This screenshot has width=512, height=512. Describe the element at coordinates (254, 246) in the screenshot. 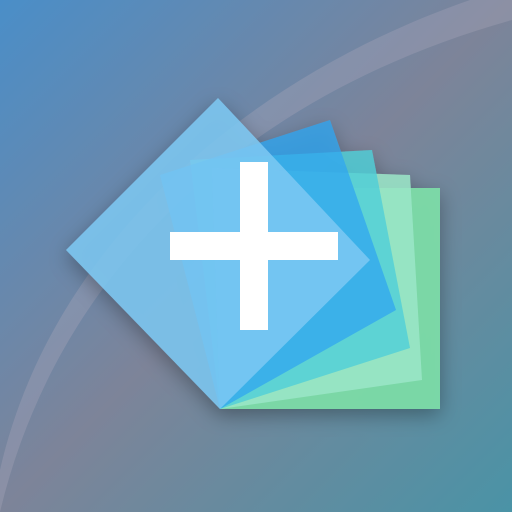

I see `plus-horizontal-bar` at that location.